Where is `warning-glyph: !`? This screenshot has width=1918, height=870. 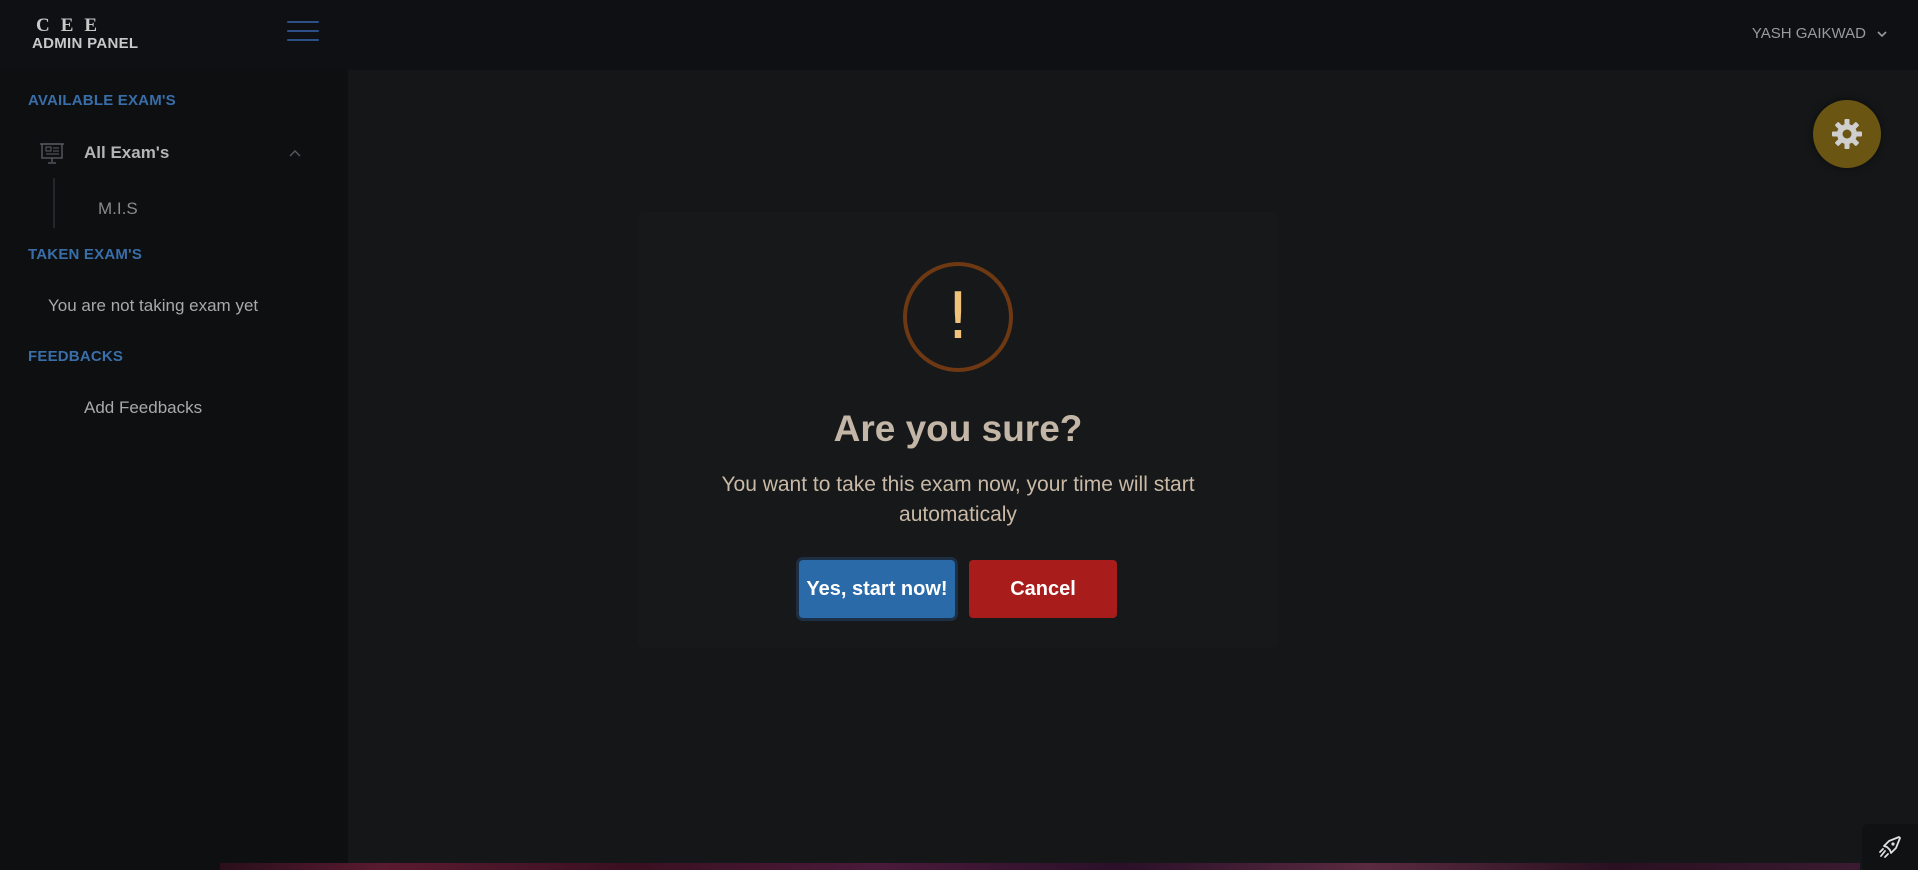 warning-glyph: ! is located at coordinates (958, 317).